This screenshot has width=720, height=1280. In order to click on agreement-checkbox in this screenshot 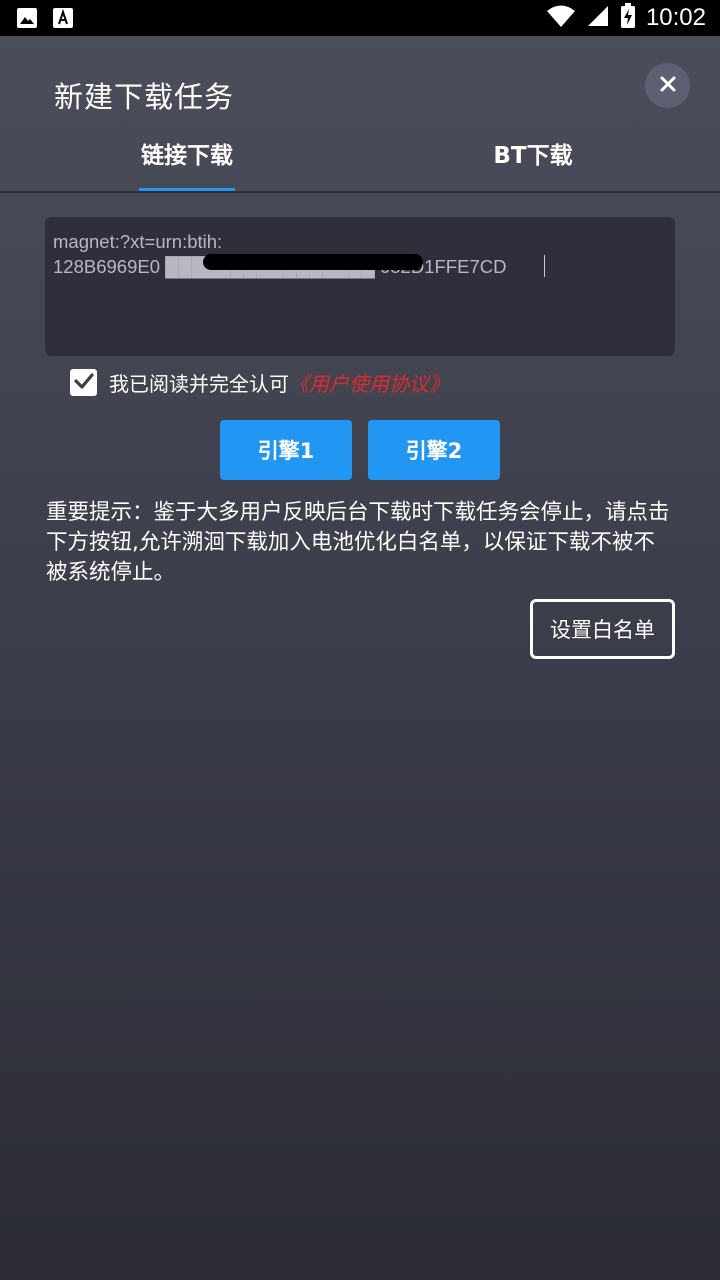, I will do `click(83, 382)`.